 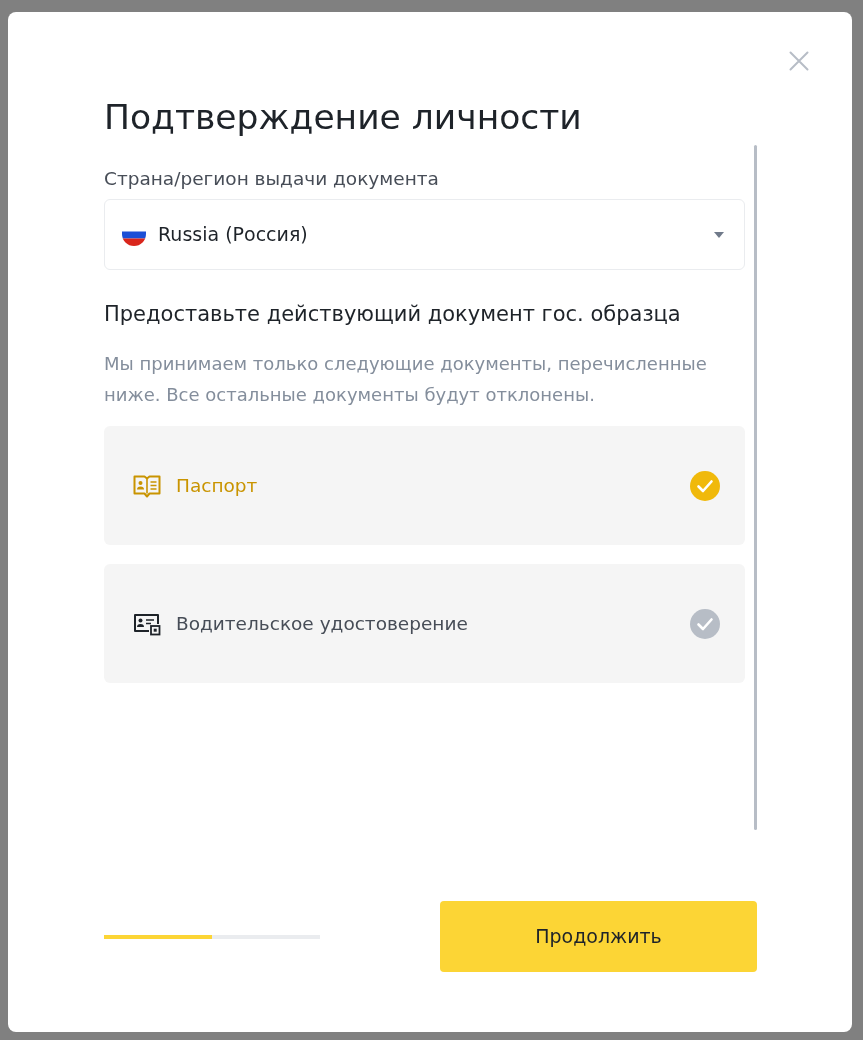 What do you see at coordinates (343, 117) in the screenshot?
I see `dialog-title: Подтверждение личности` at bounding box center [343, 117].